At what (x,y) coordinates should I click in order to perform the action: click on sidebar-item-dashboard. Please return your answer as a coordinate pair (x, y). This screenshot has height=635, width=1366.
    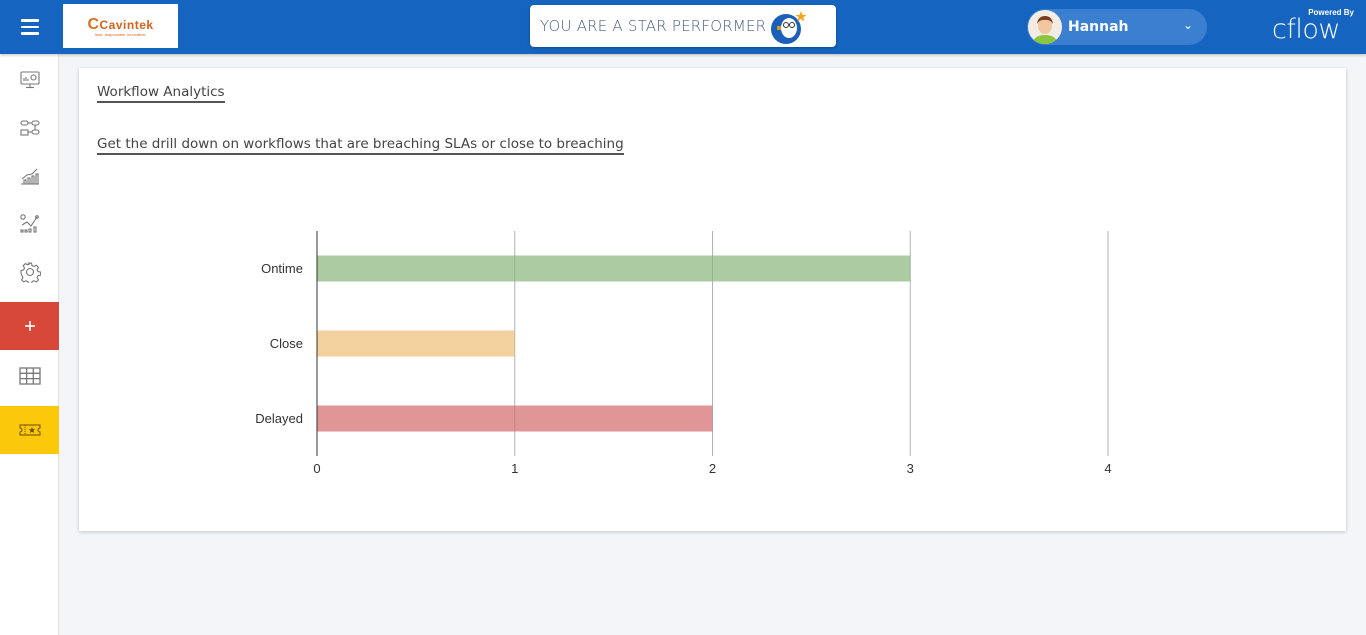
    Looking at the image, I should click on (29, 80).